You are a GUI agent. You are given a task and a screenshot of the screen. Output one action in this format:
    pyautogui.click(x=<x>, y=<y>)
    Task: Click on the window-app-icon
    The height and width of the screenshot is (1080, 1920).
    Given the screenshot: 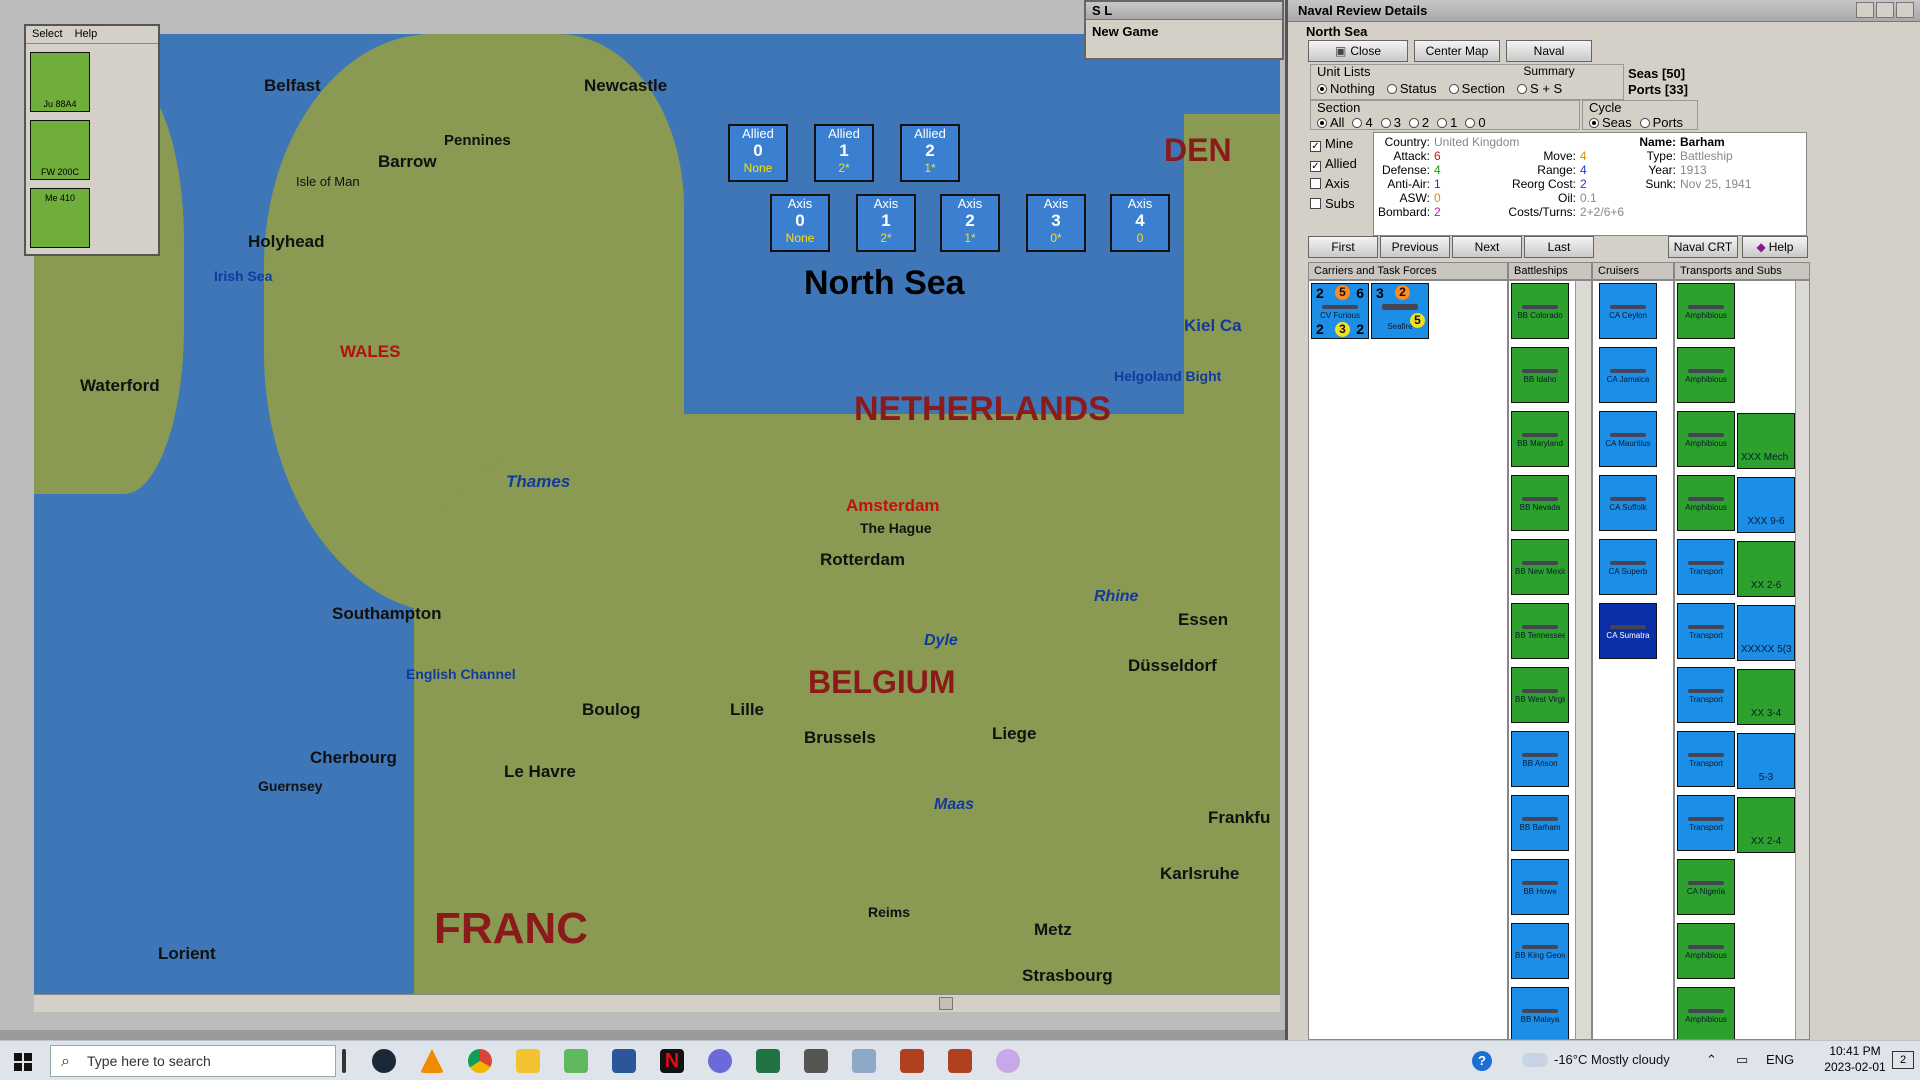 What is the action you would take?
    pyautogui.click(x=864, y=1061)
    